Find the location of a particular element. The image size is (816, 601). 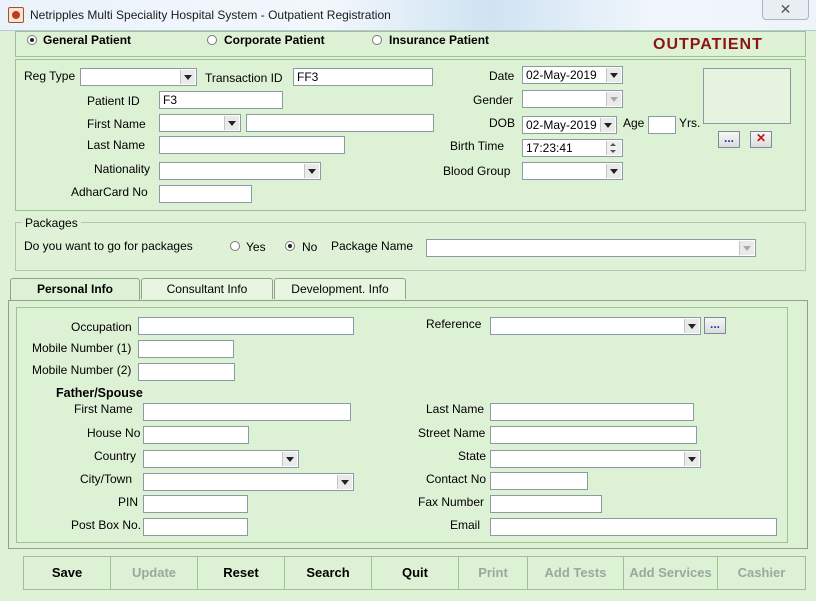

tab-personal-info: Personal Info is located at coordinates (75, 290).